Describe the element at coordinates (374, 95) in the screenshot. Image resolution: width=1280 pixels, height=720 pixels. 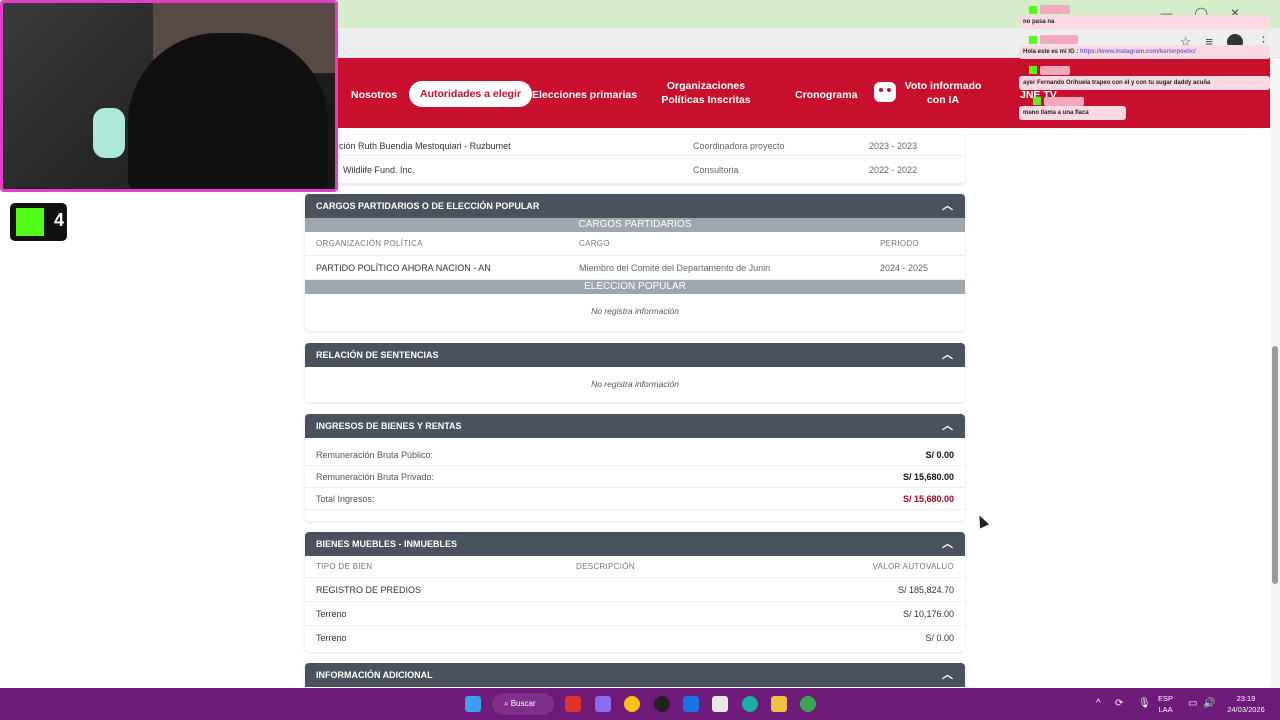
I see `nav-nosotros: Nosotros` at that location.